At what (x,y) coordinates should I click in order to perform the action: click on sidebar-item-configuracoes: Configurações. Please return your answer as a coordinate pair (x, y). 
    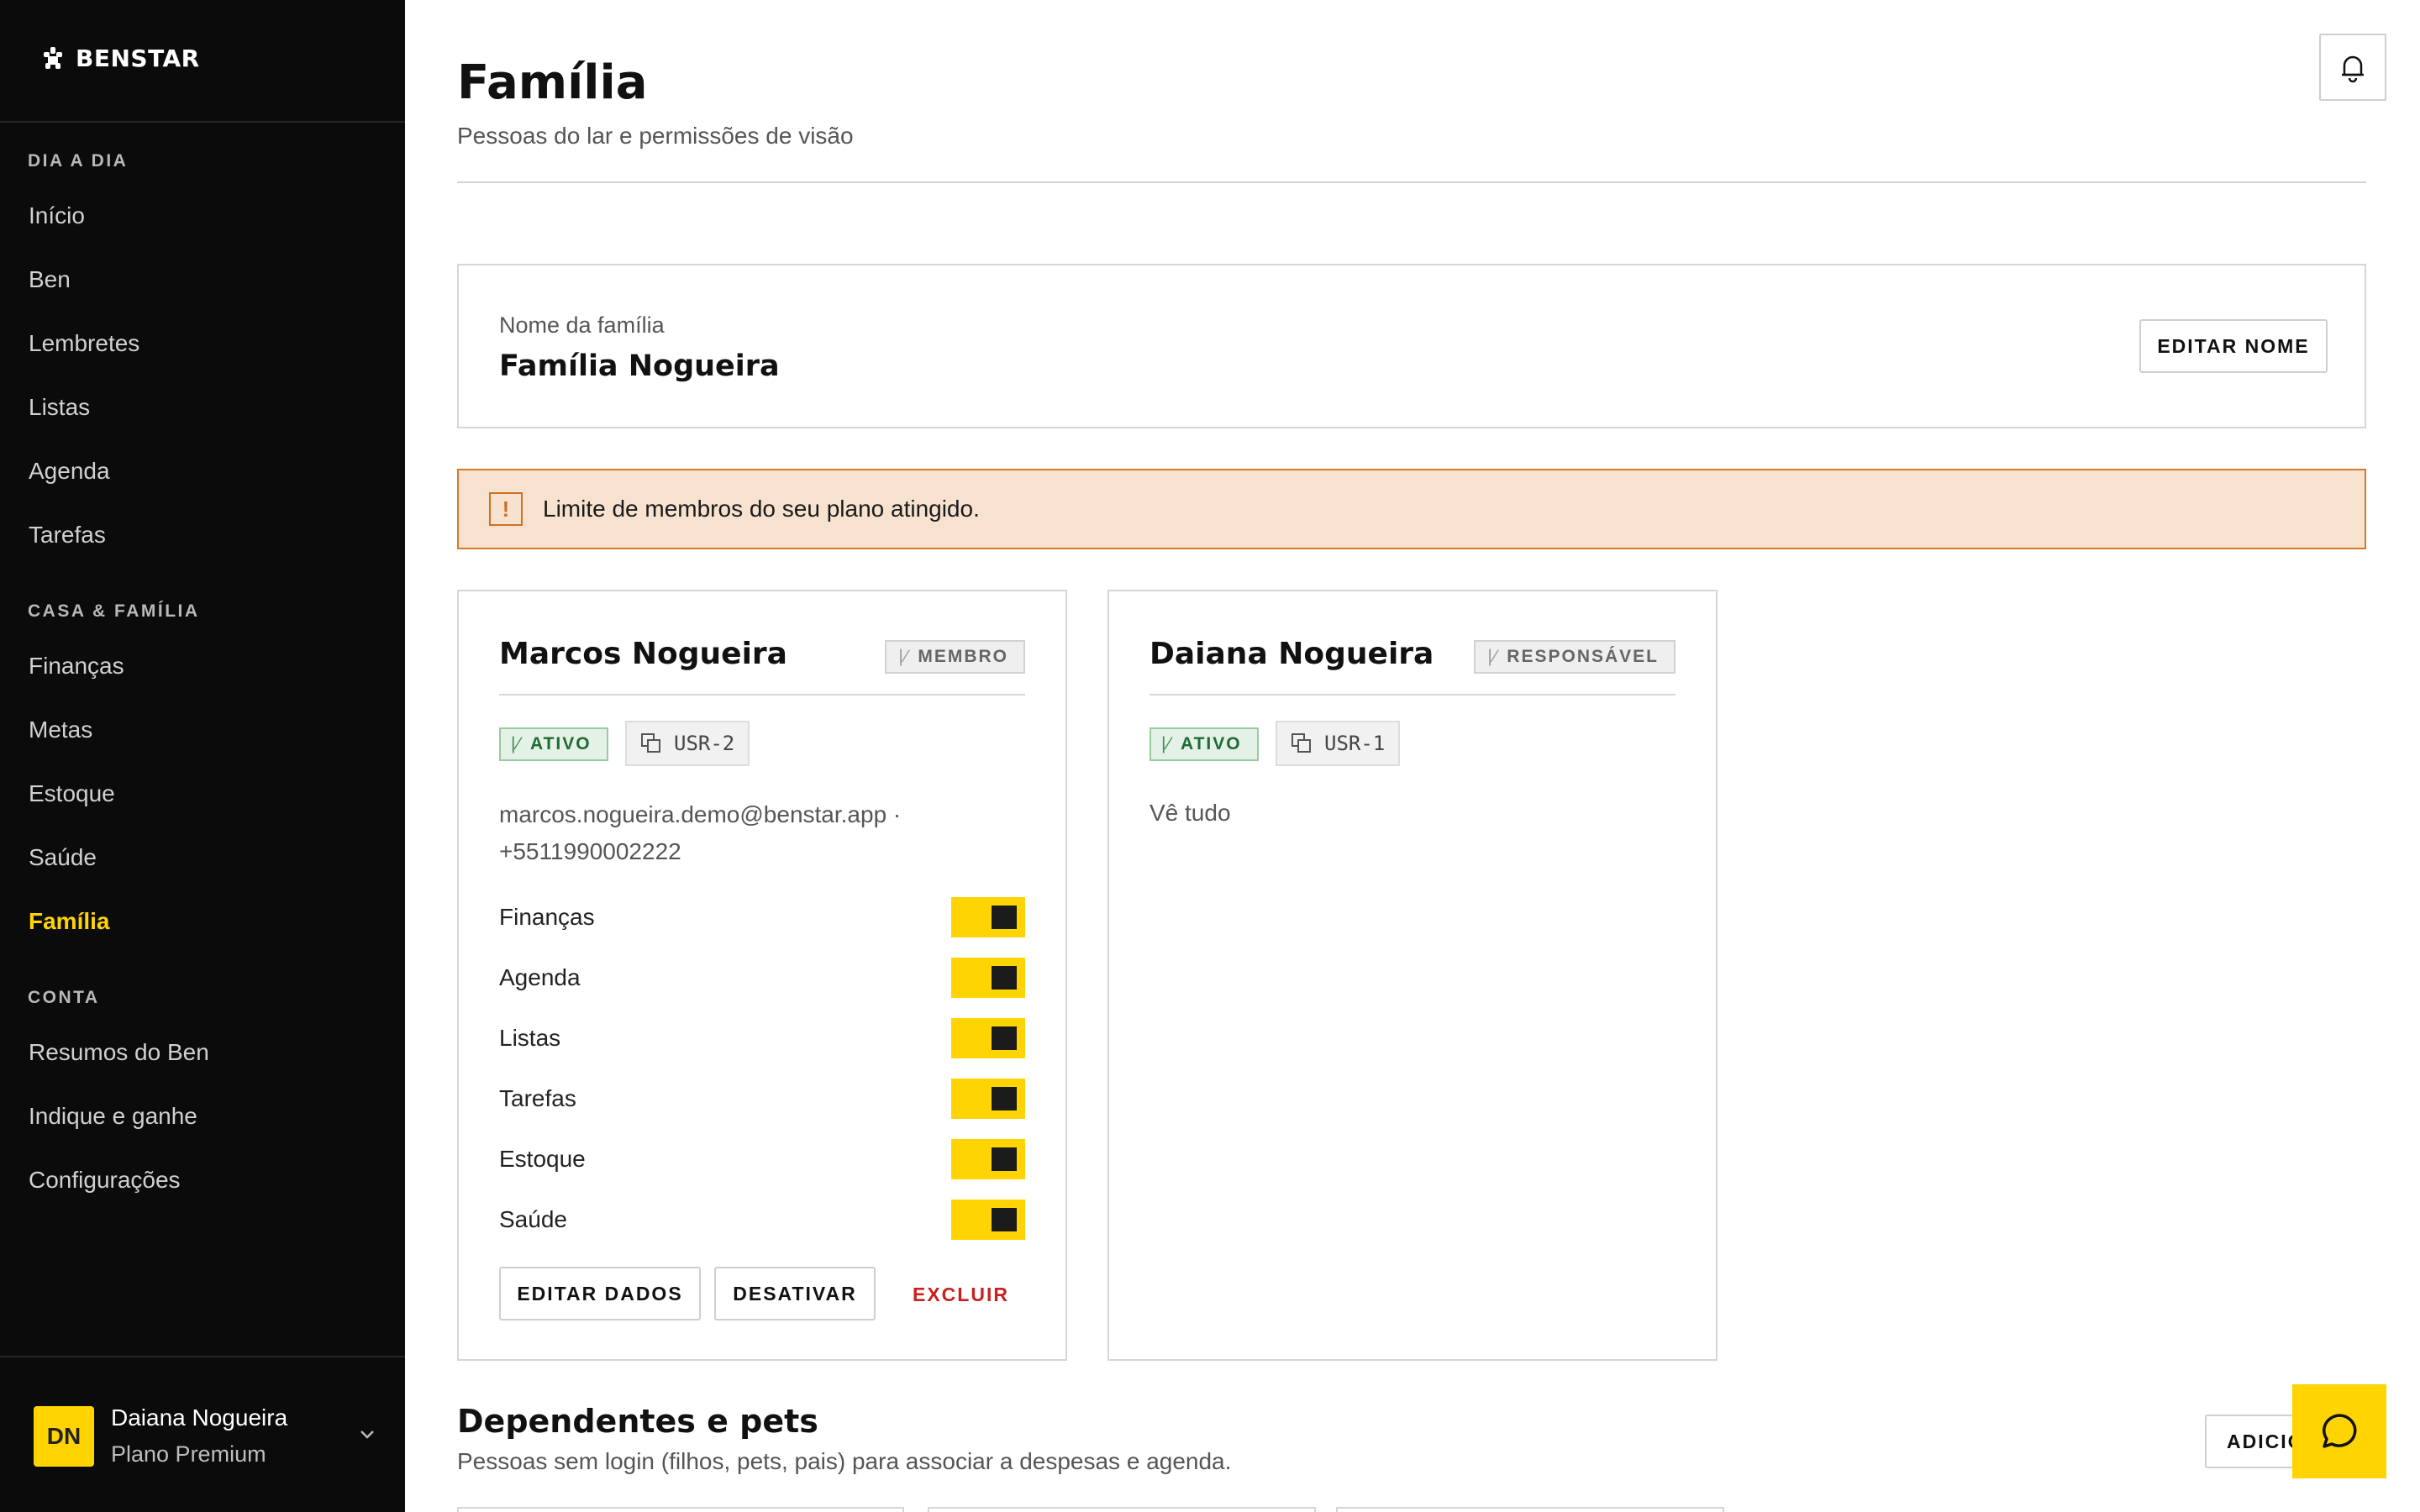
    Looking at the image, I should click on (105, 1180).